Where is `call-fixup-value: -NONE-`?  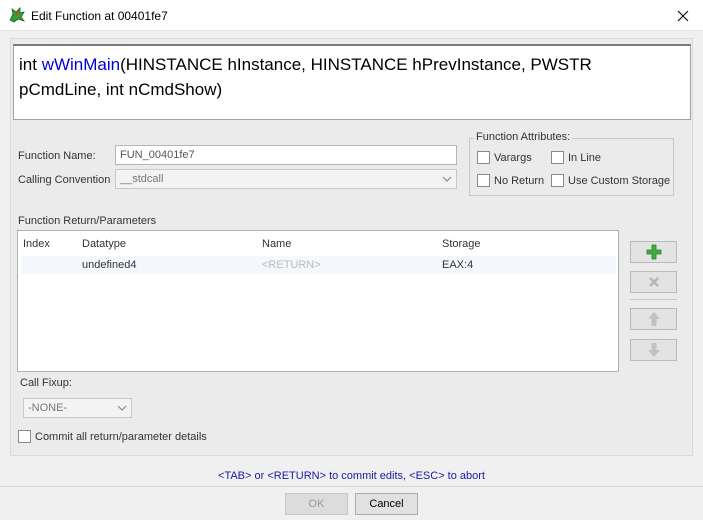 call-fixup-value: -NONE- is located at coordinates (48, 408).